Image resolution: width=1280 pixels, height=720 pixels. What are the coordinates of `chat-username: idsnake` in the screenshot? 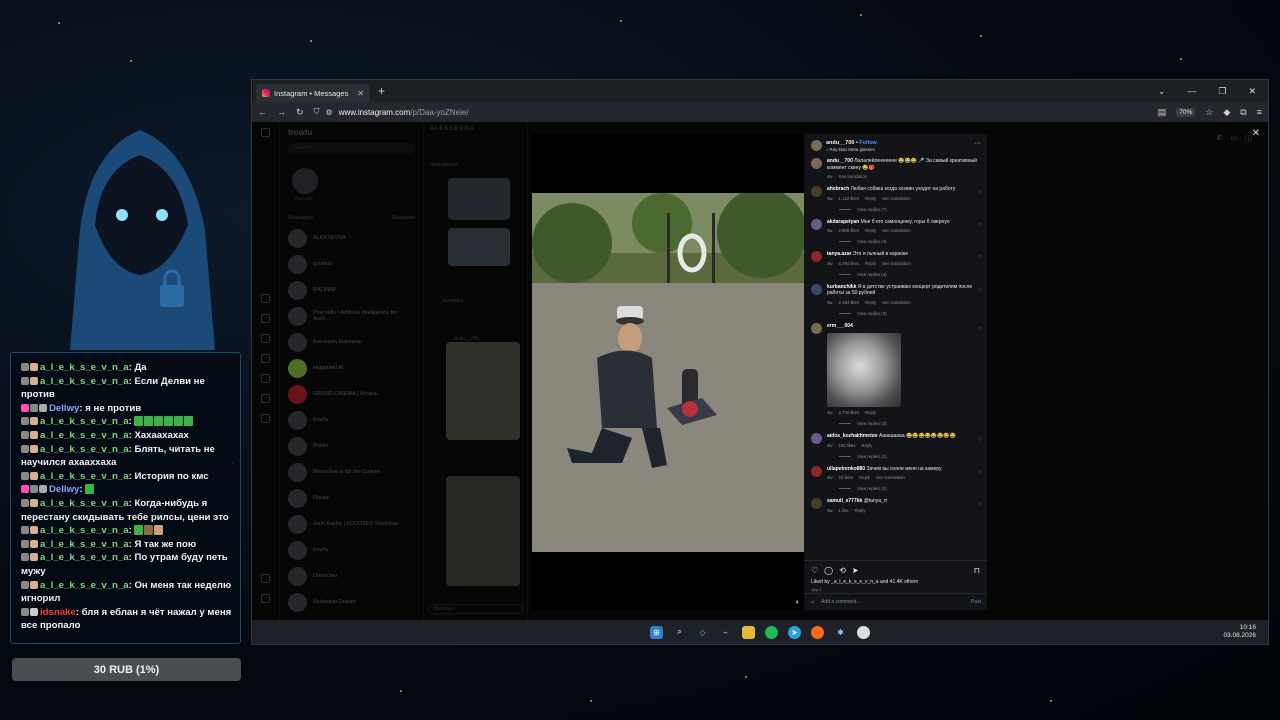 It's located at (58, 612).